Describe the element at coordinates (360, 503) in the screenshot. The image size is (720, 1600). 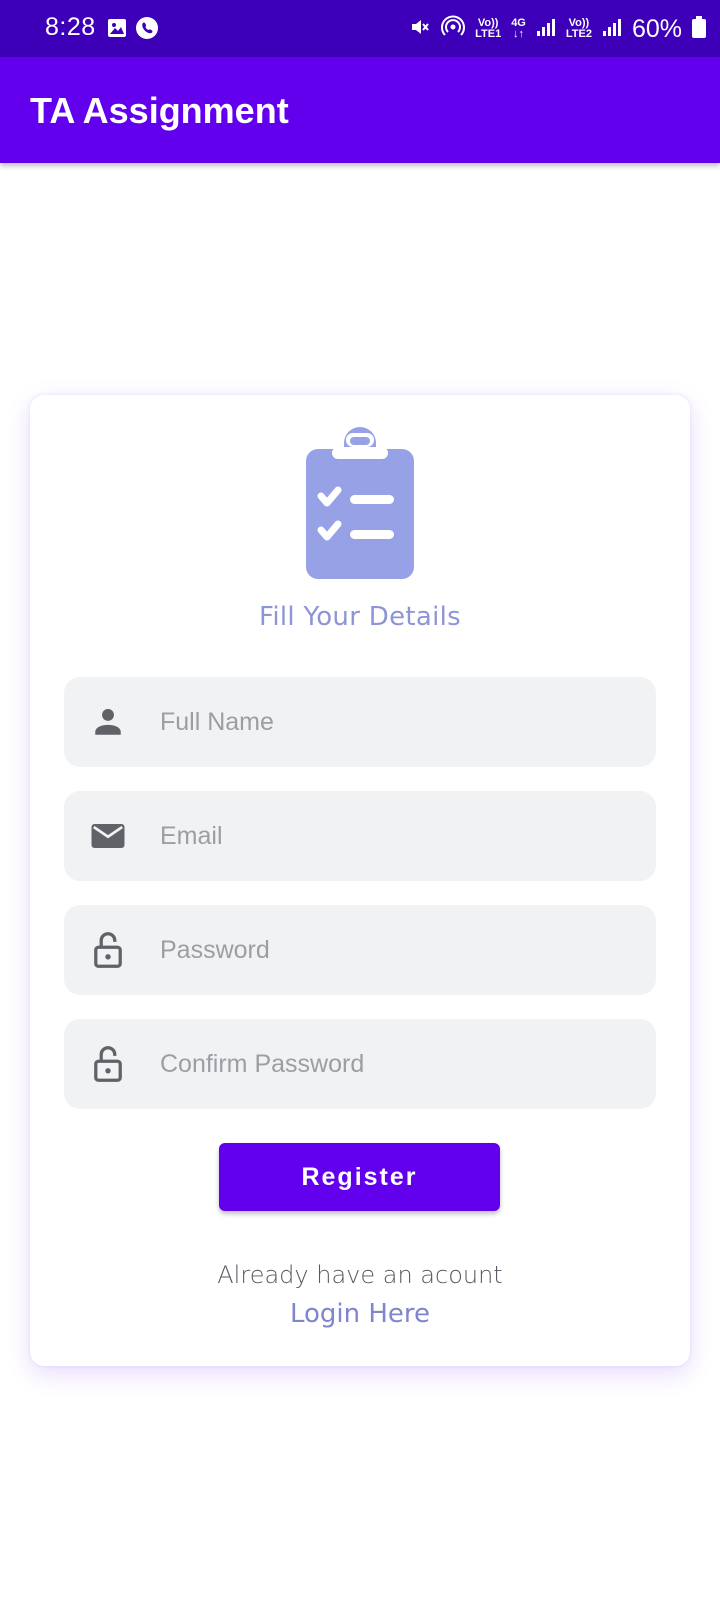
I see `clipboard-icon` at that location.